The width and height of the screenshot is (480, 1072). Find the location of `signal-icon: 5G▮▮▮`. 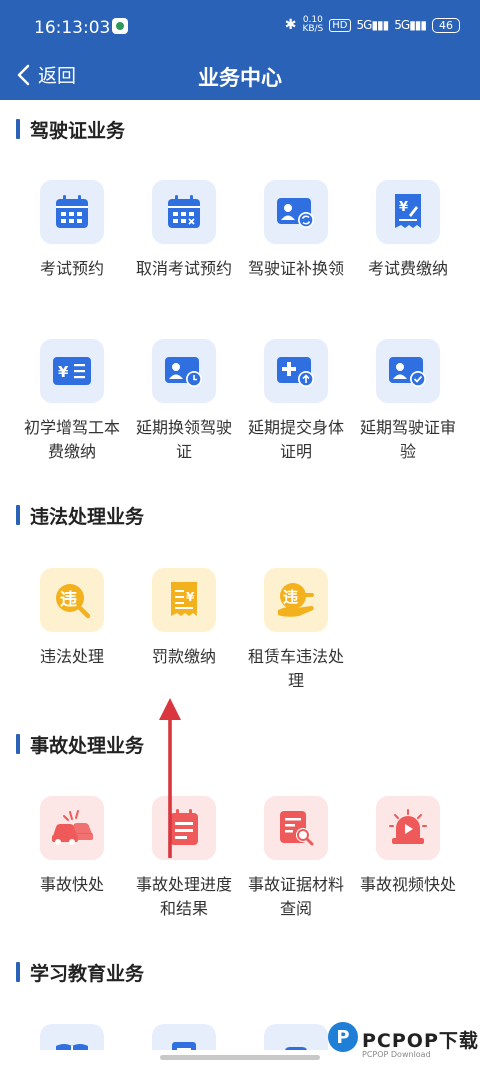

signal-icon: 5G▮▮▮ is located at coordinates (373, 25).